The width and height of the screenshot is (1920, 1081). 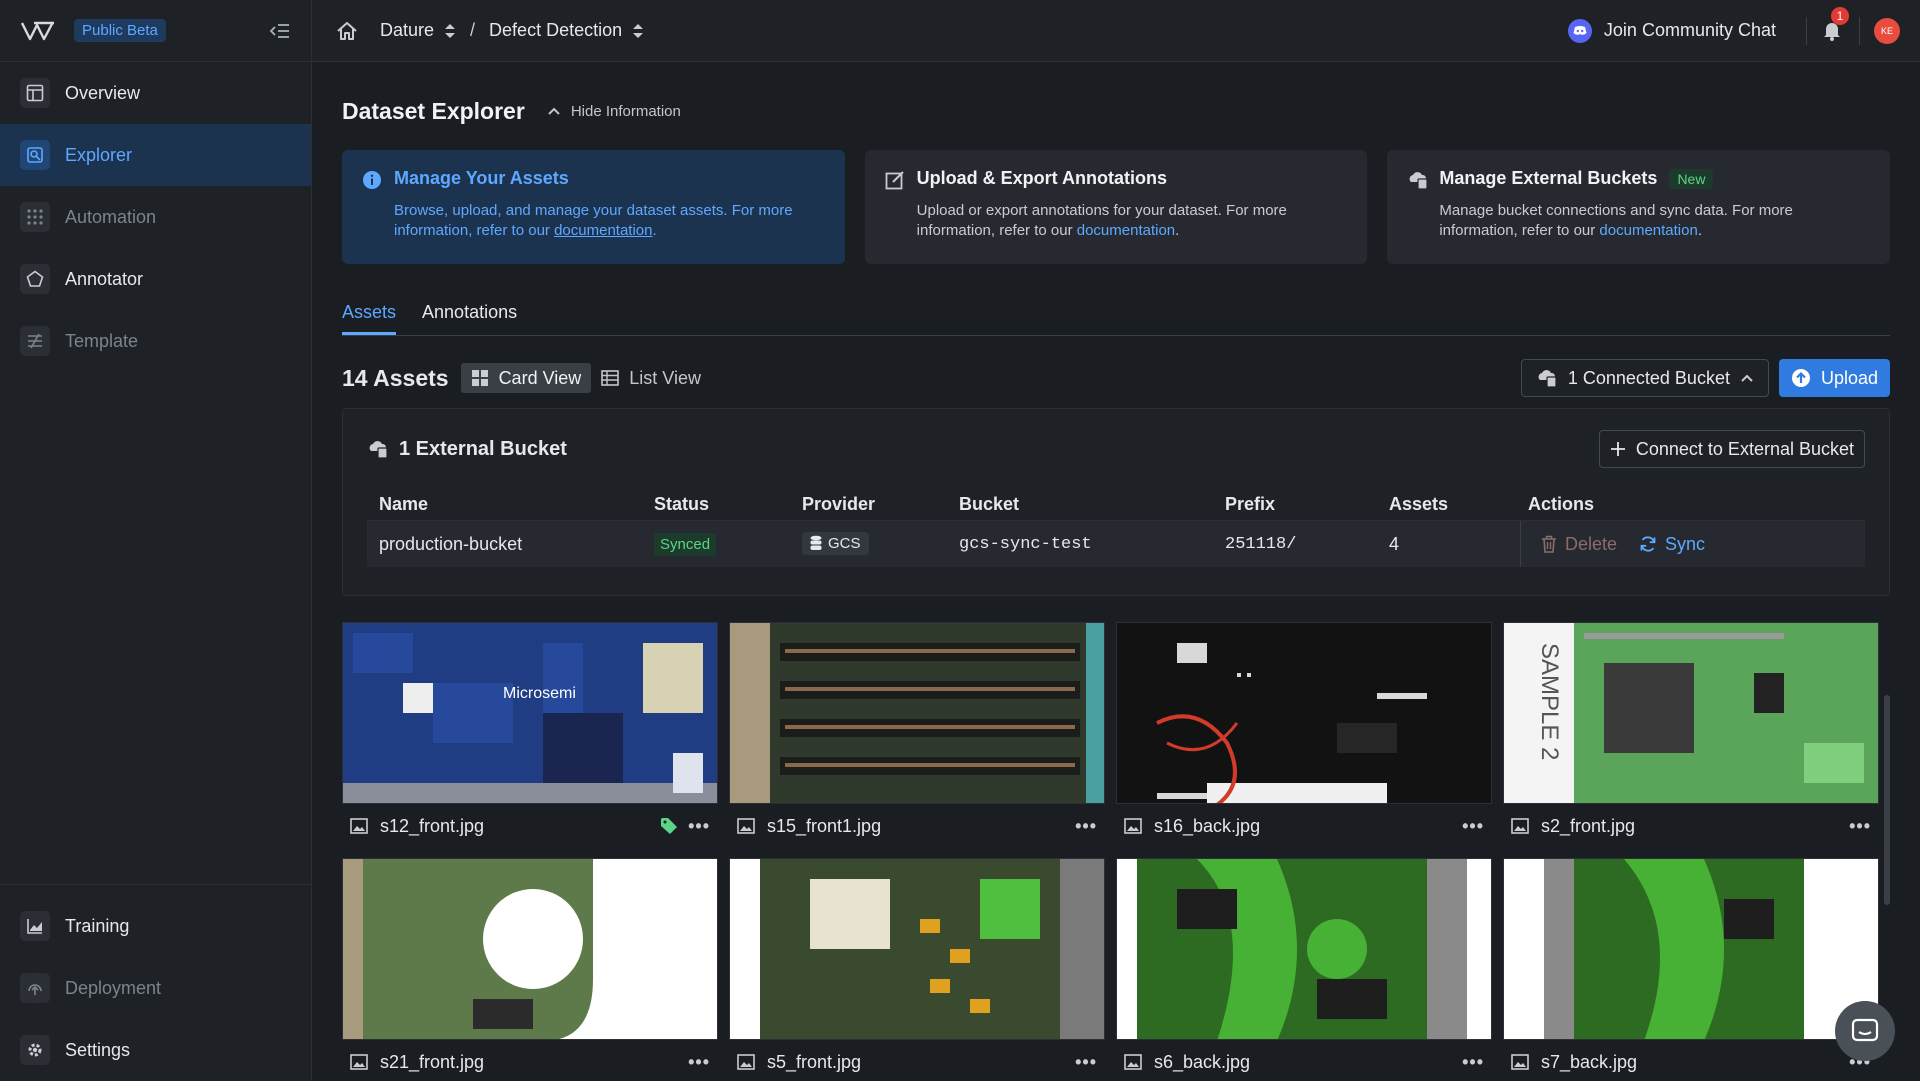 What do you see at coordinates (654, 230) in the screenshot?
I see `info-card-tail: .` at bounding box center [654, 230].